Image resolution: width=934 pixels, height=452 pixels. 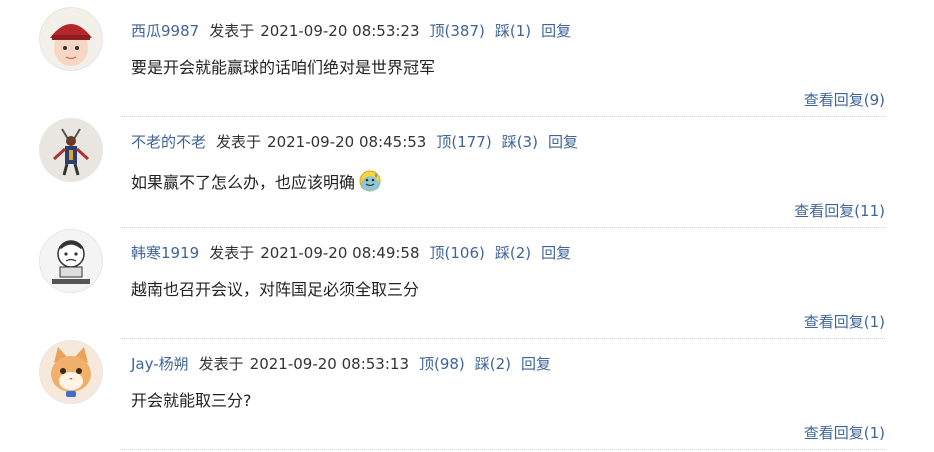 I want to click on downvote-button: 踩(3), so click(x=520, y=142).